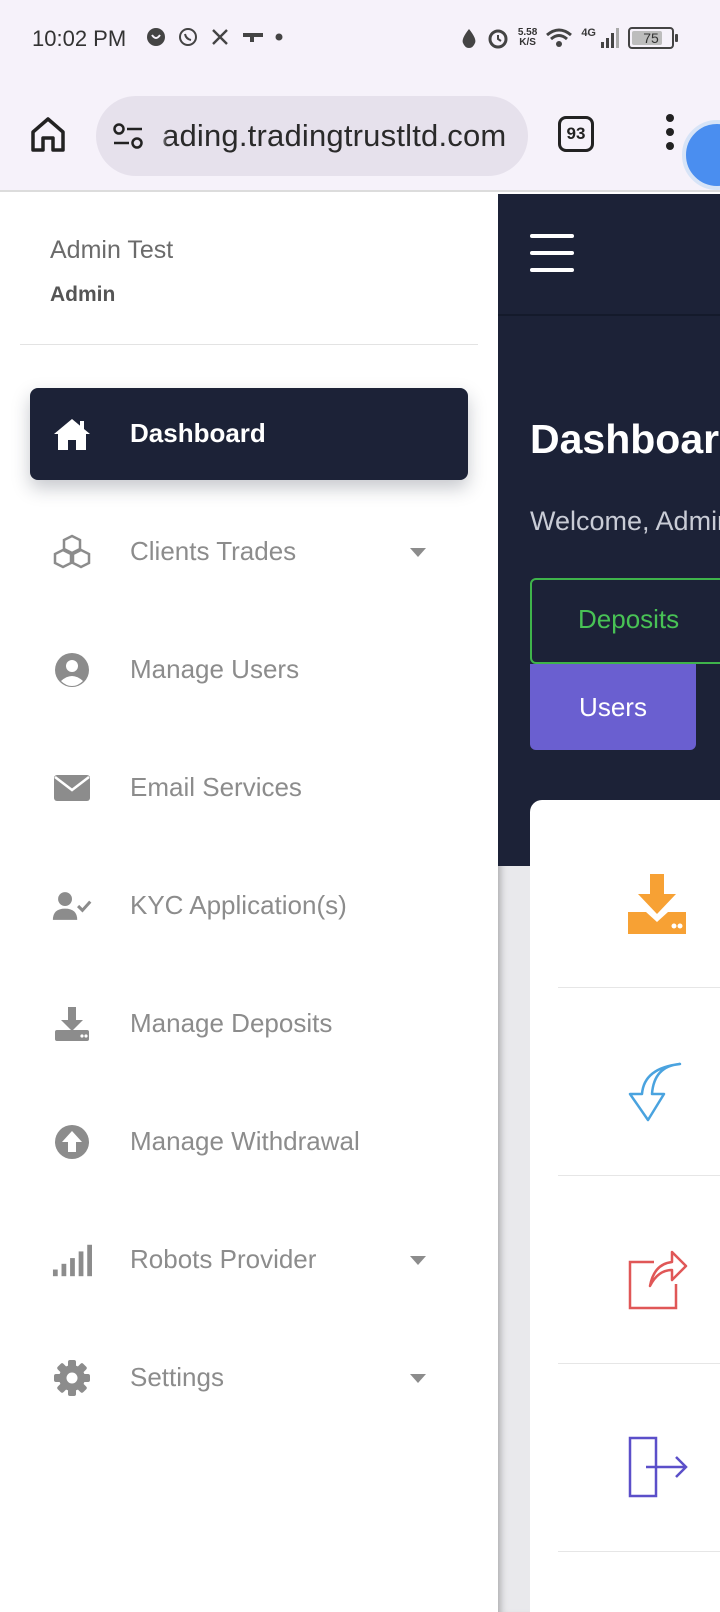 The width and height of the screenshot is (720, 1612). What do you see at coordinates (156, 37) in the screenshot?
I see `heart-badge-icon` at bounding box center [156, 37].